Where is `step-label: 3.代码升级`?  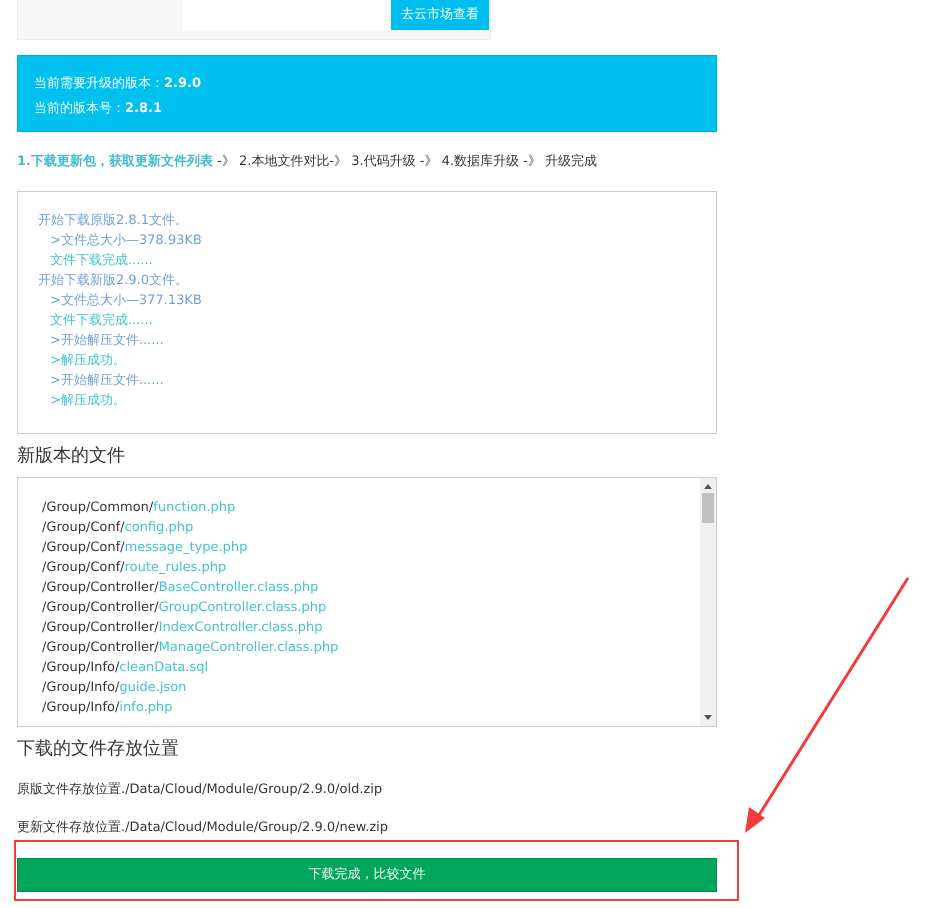 step-label: 3.代码升级 is located at coordinates (383, 161).